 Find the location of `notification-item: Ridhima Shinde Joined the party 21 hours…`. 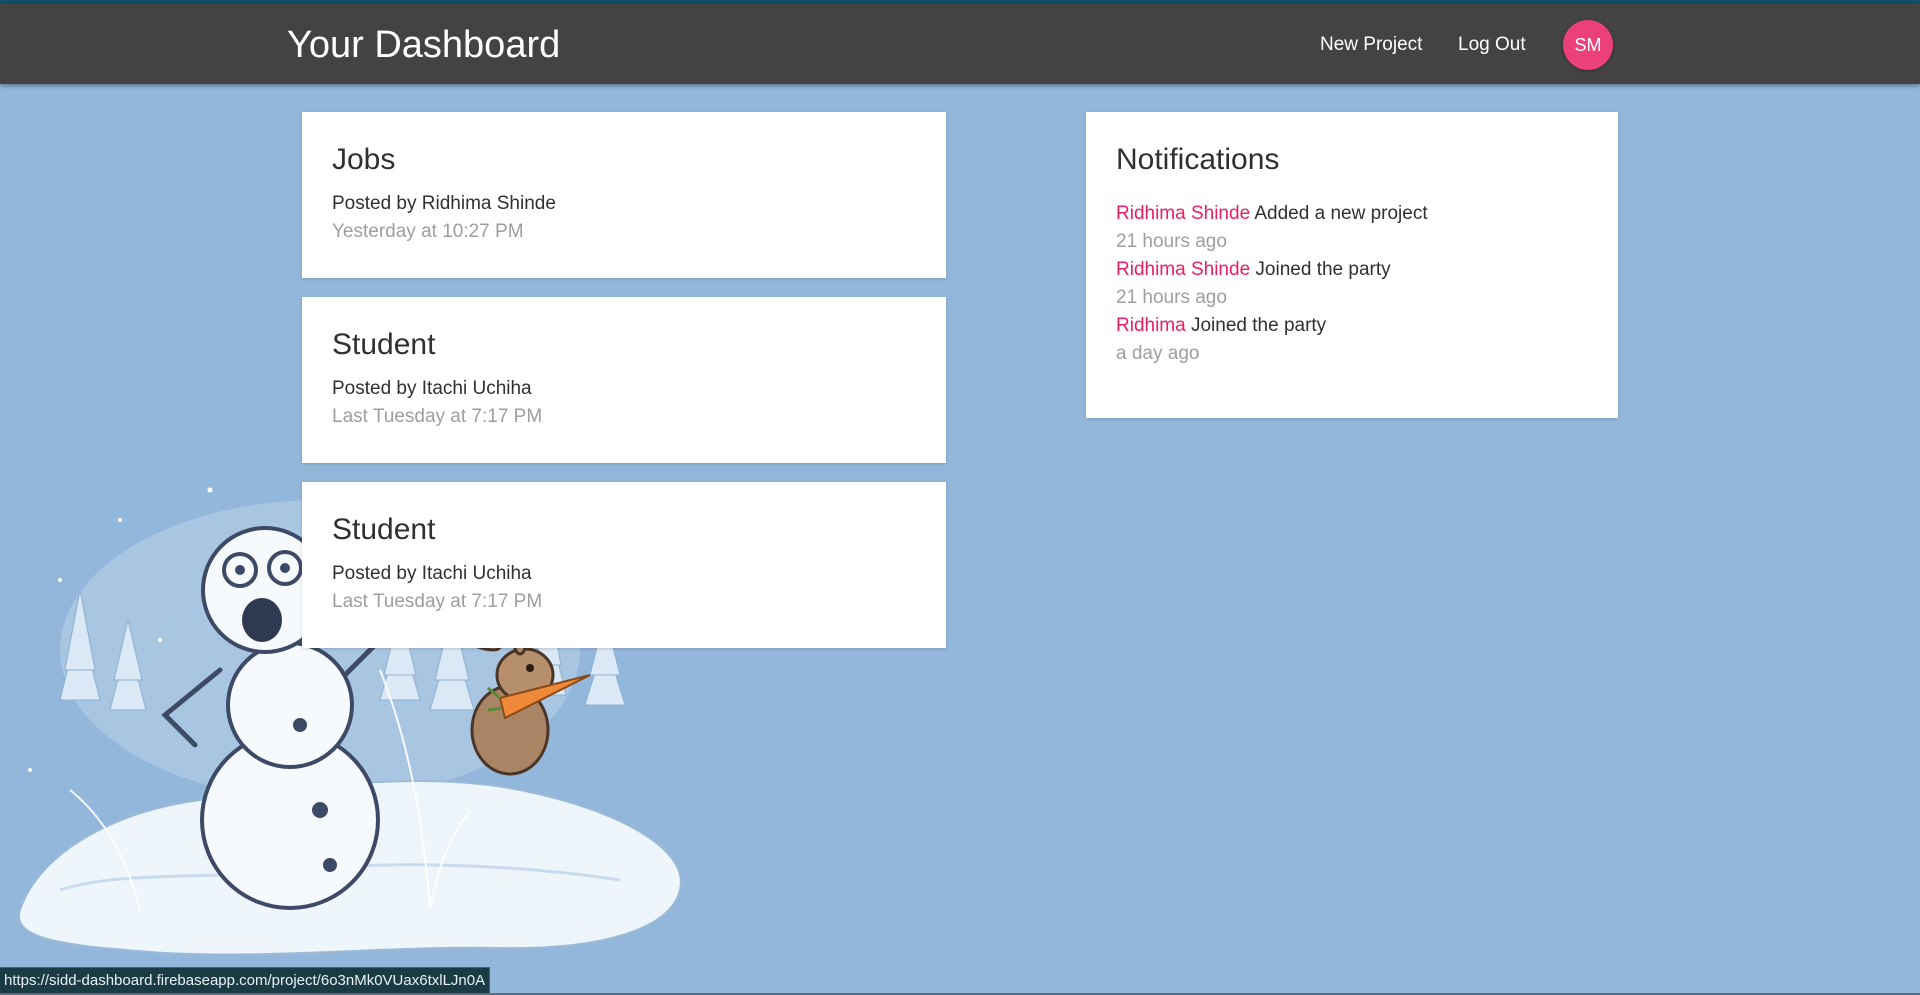

notification-item: Ridhima Shinde Joined the party 21 hours… is located at coordinates (1272, 284).